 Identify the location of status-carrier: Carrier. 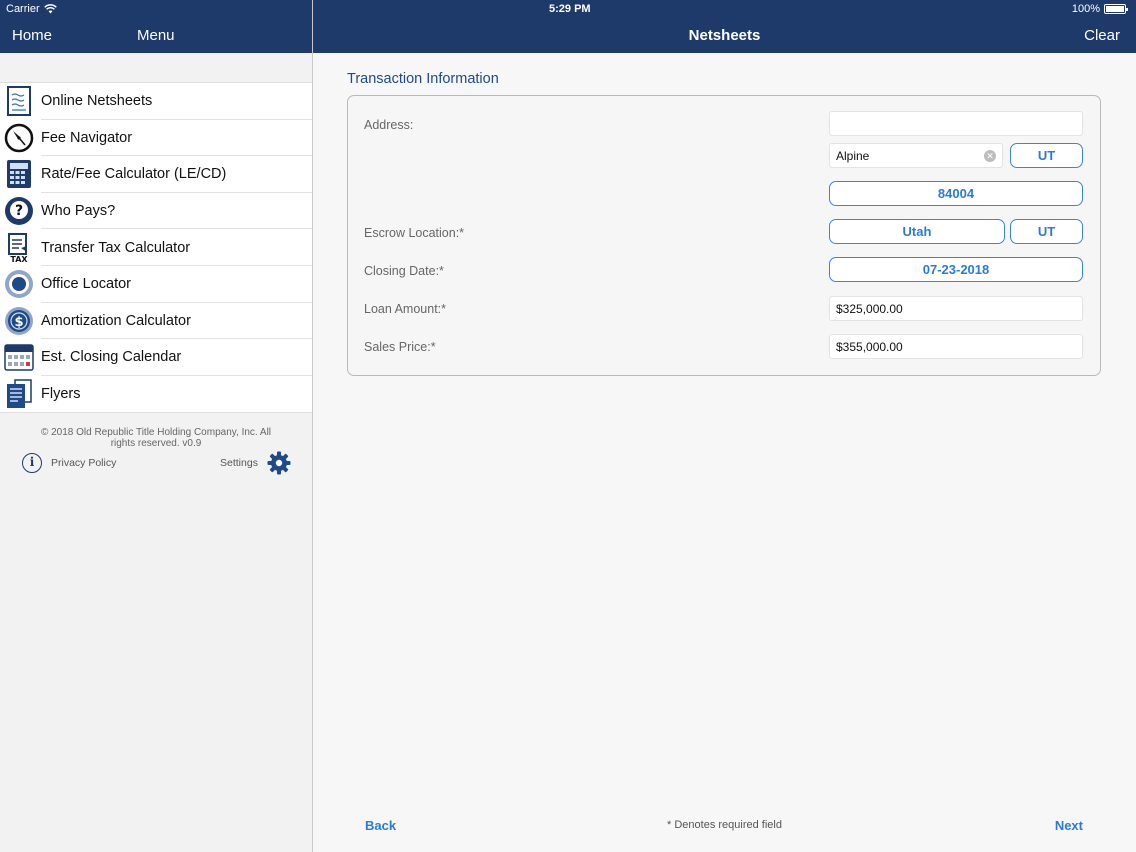
(31, 9).